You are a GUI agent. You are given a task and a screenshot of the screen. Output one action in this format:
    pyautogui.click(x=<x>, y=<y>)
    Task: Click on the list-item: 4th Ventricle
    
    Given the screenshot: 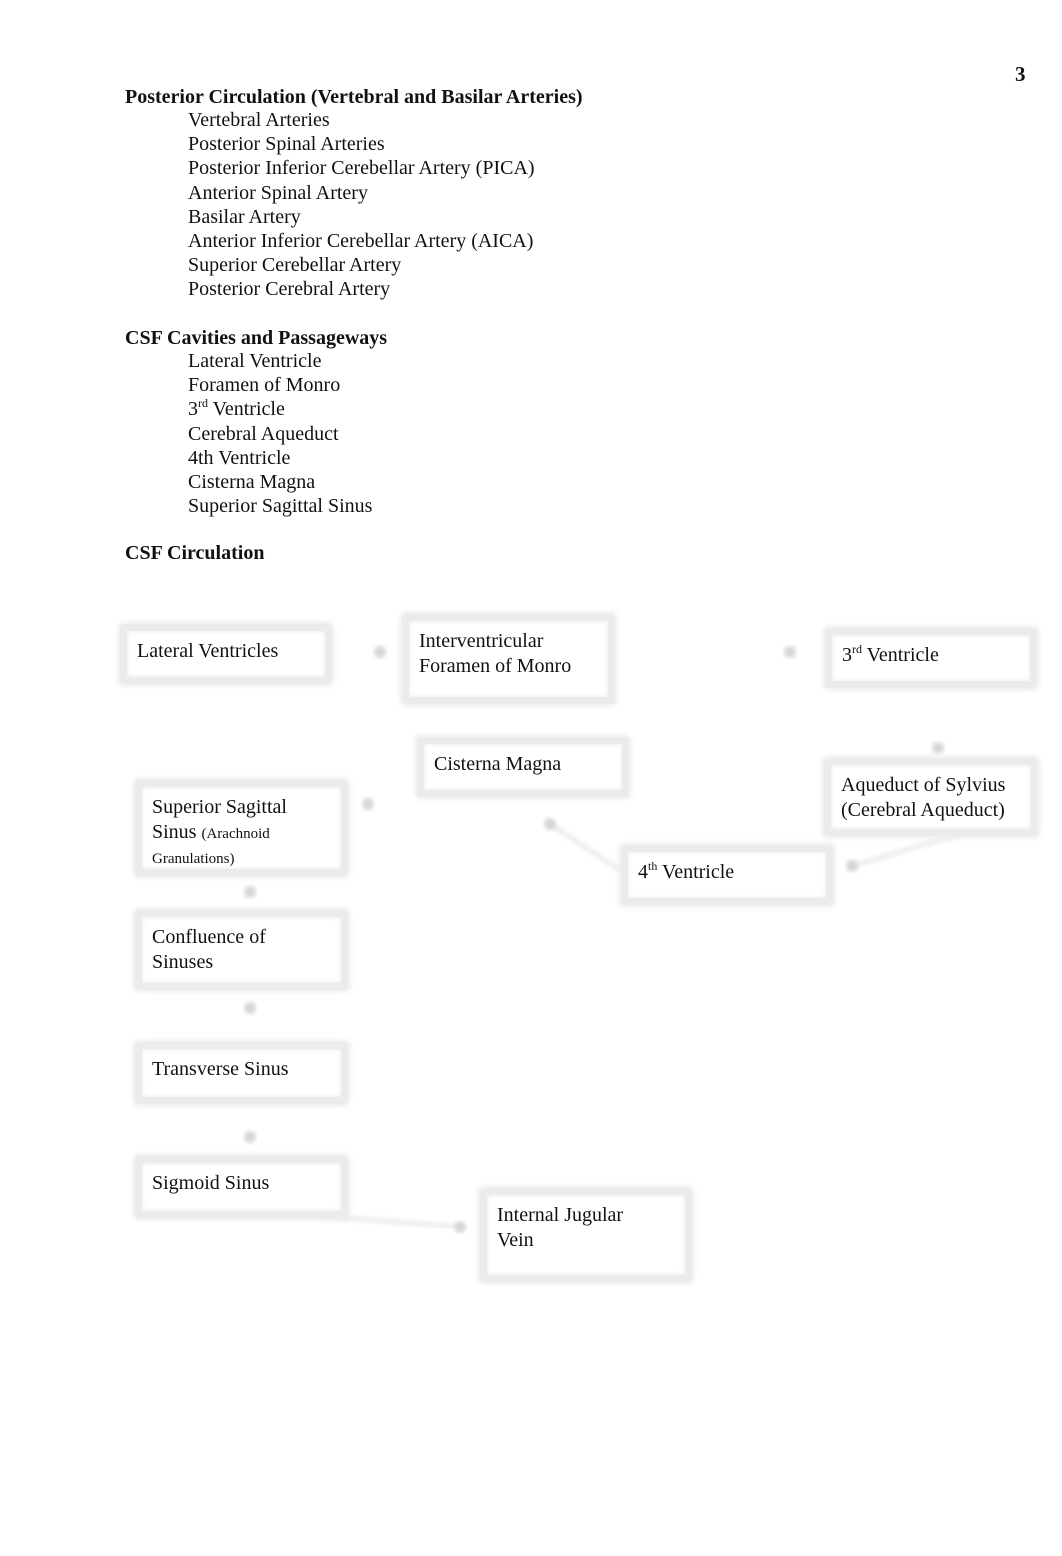 What is the action you would take?
    pyautogui.click(x=239, y=457)
    